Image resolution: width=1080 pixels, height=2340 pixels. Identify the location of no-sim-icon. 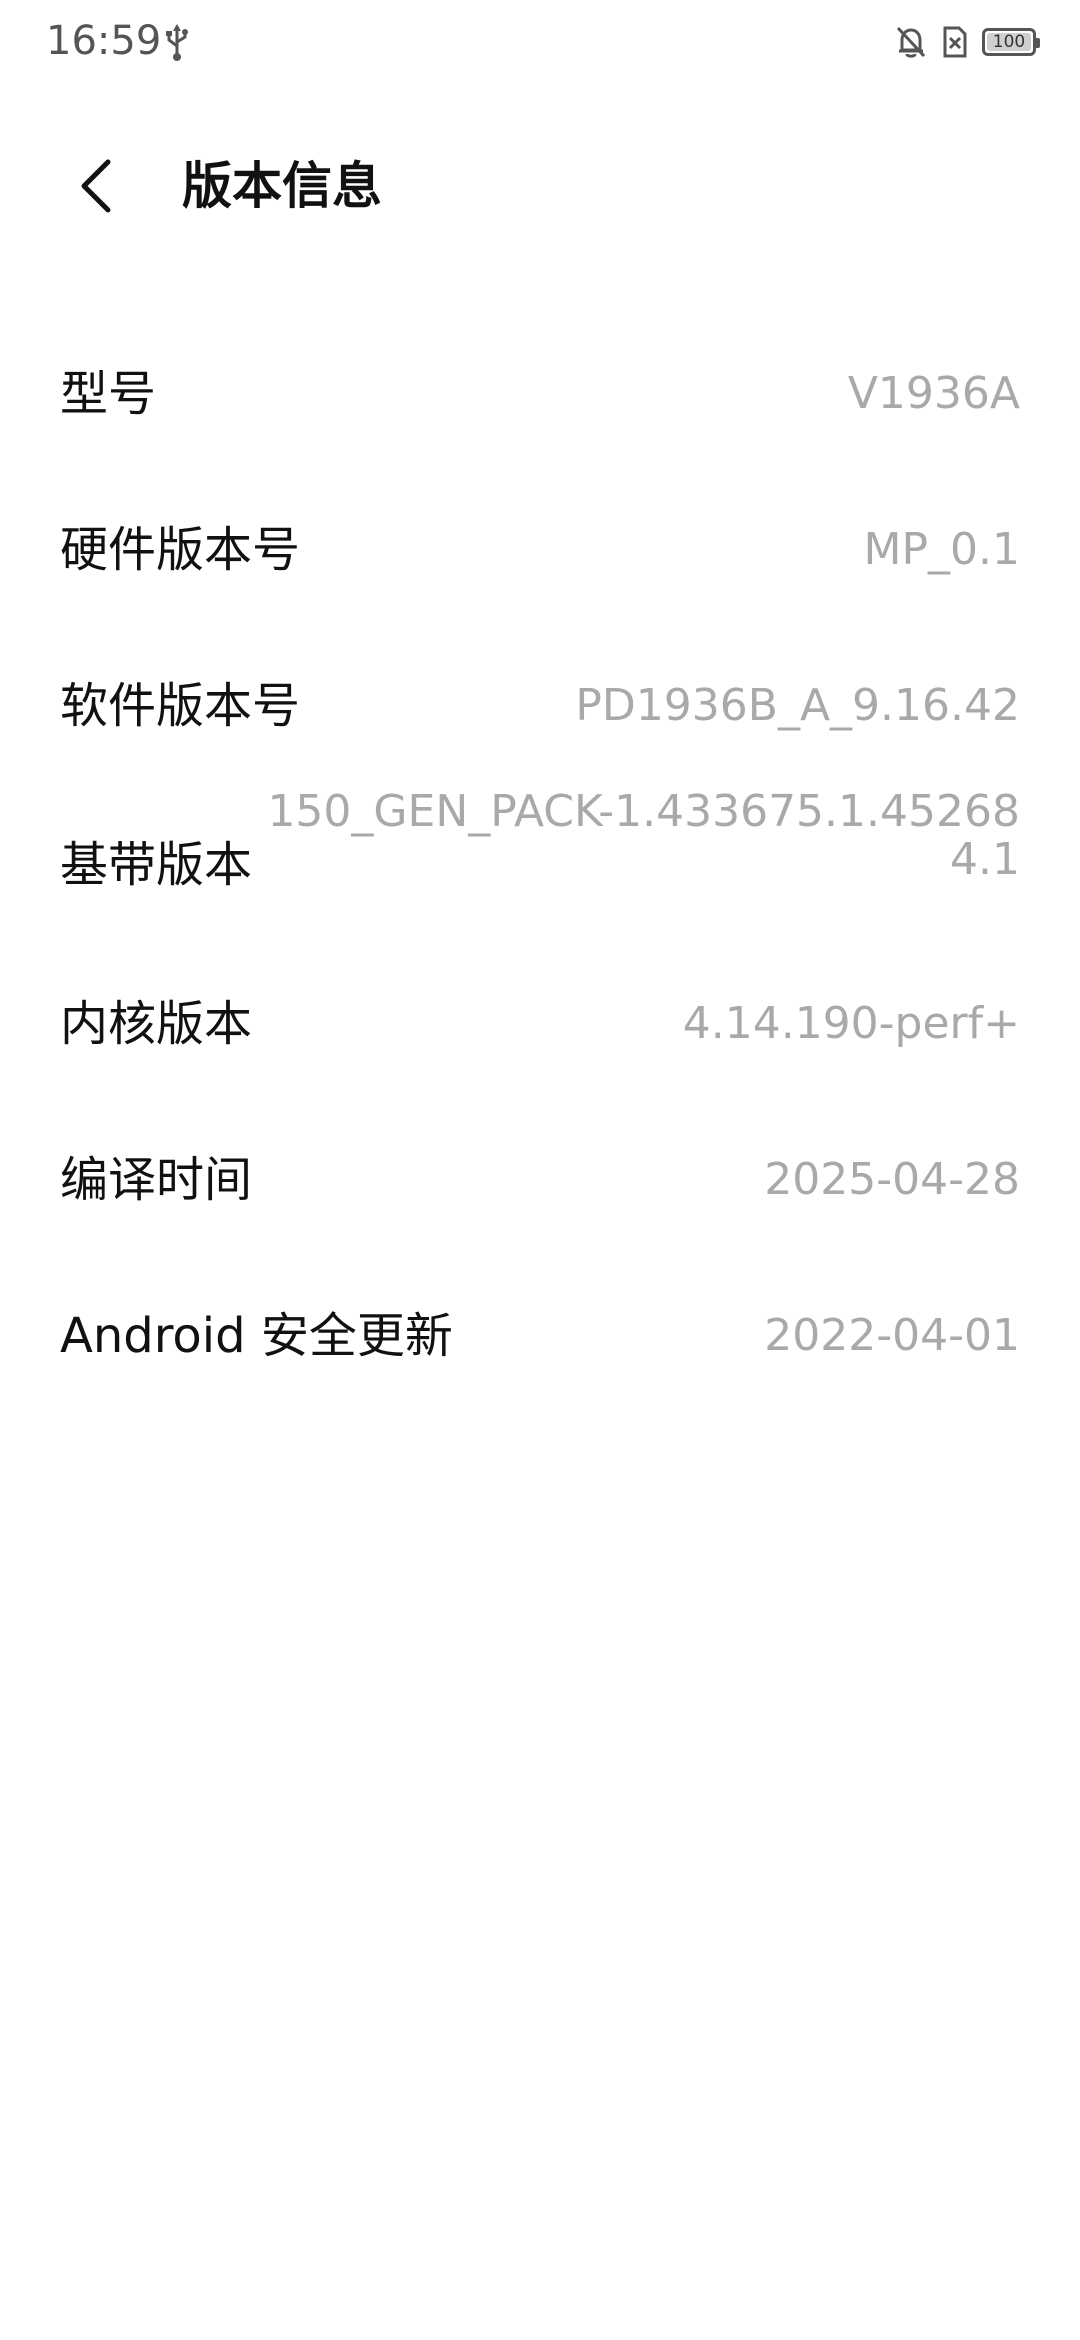
(955, 42).